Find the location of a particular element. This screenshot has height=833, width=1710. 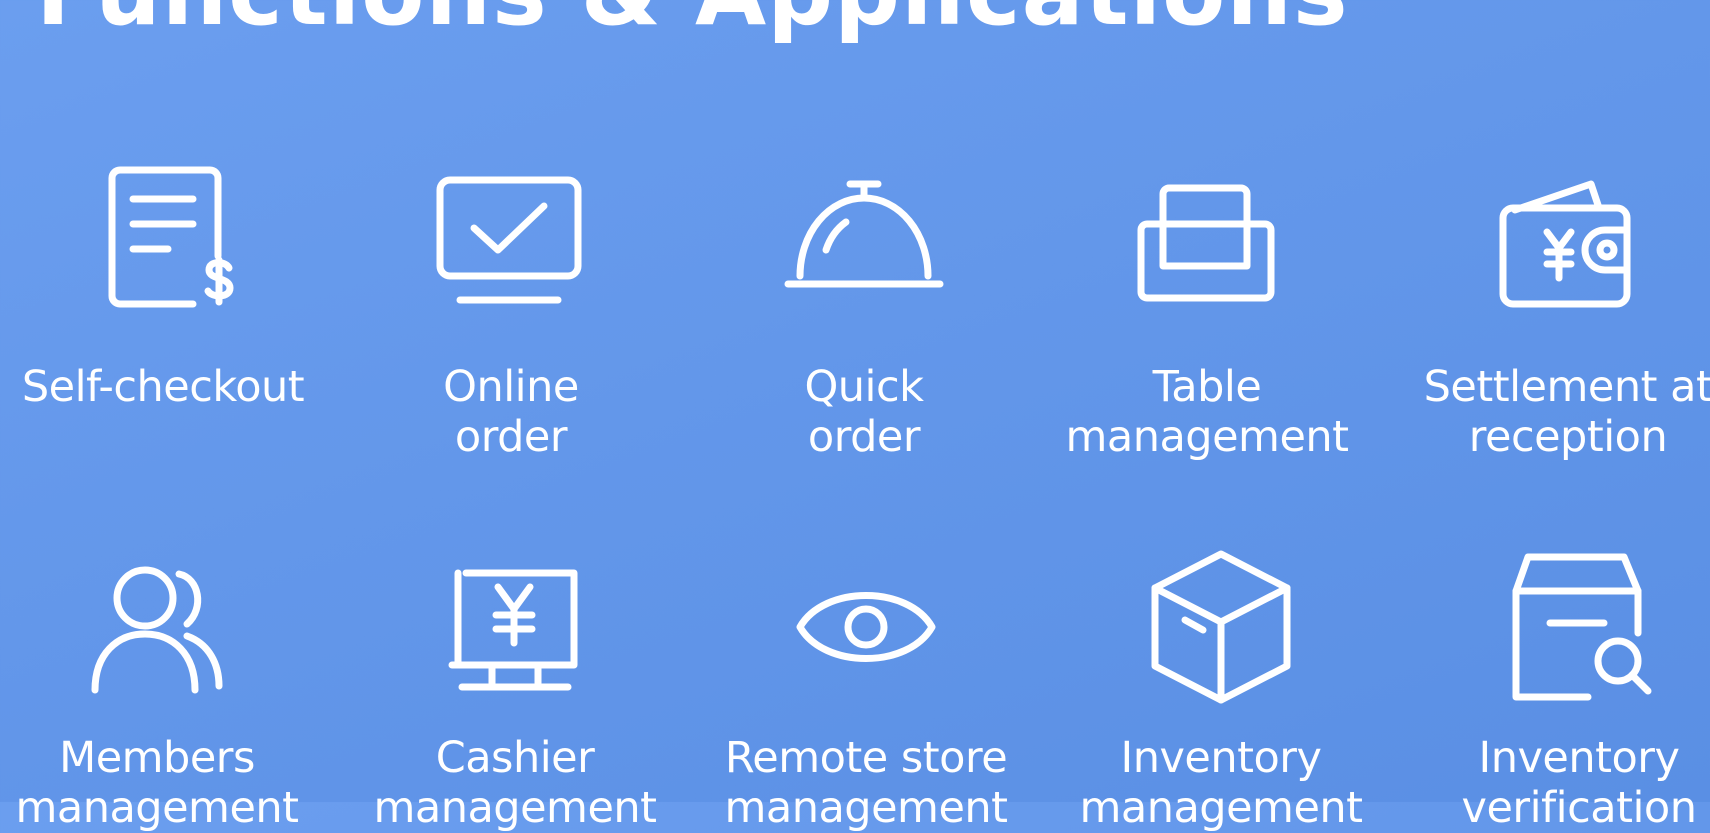

page-title: Functions & Applications is located at coordinates (692, 24).